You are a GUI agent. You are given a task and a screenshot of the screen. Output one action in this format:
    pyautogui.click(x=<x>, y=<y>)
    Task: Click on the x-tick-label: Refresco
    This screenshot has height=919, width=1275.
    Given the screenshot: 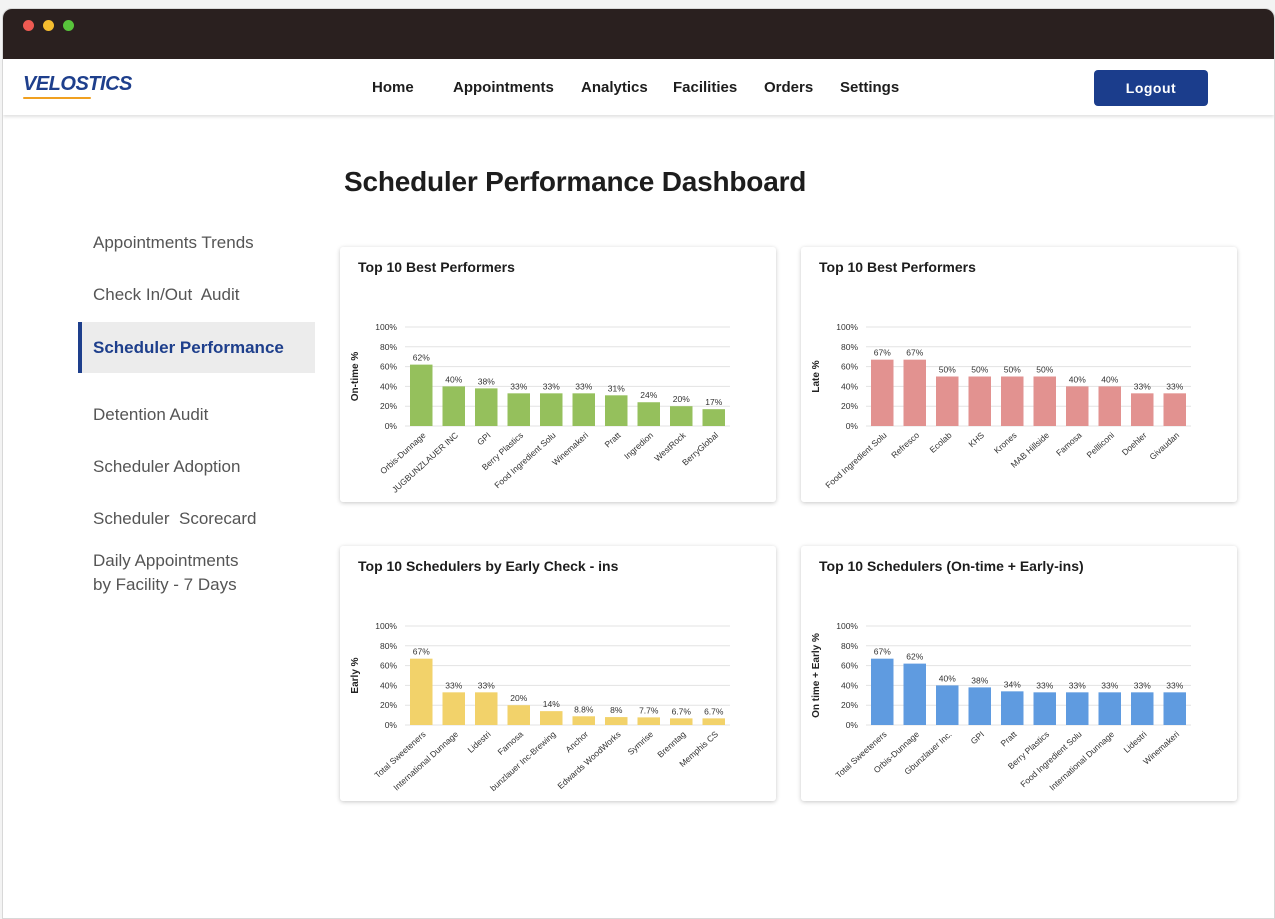 What is the action you would take?
    pyautogui.click(x=905, y=445)
    